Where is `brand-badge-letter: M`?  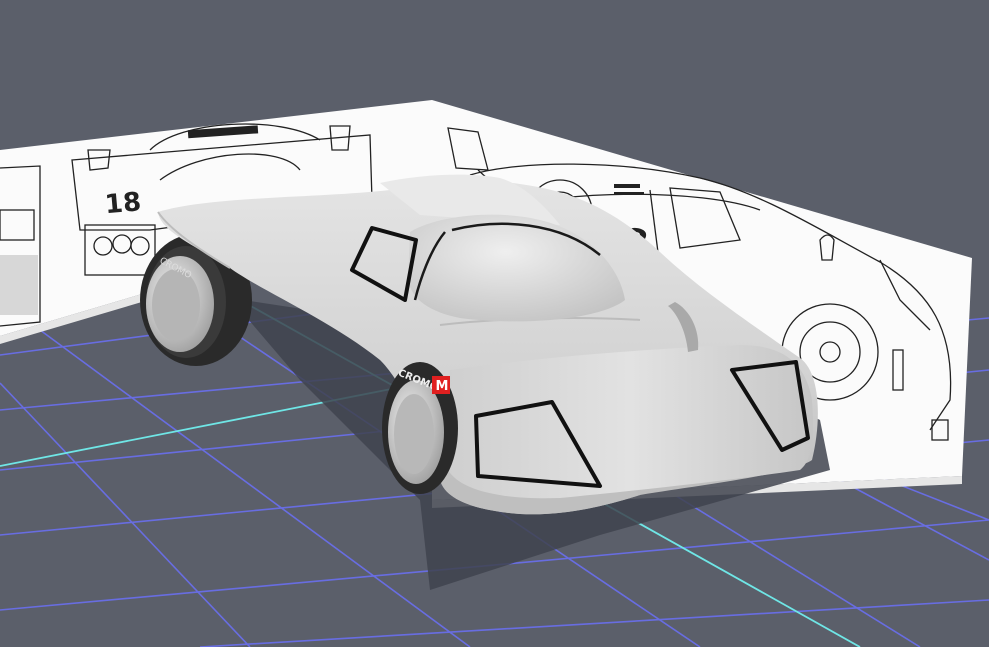 brand-badge-letter: M is located at coordinates (442, 386).